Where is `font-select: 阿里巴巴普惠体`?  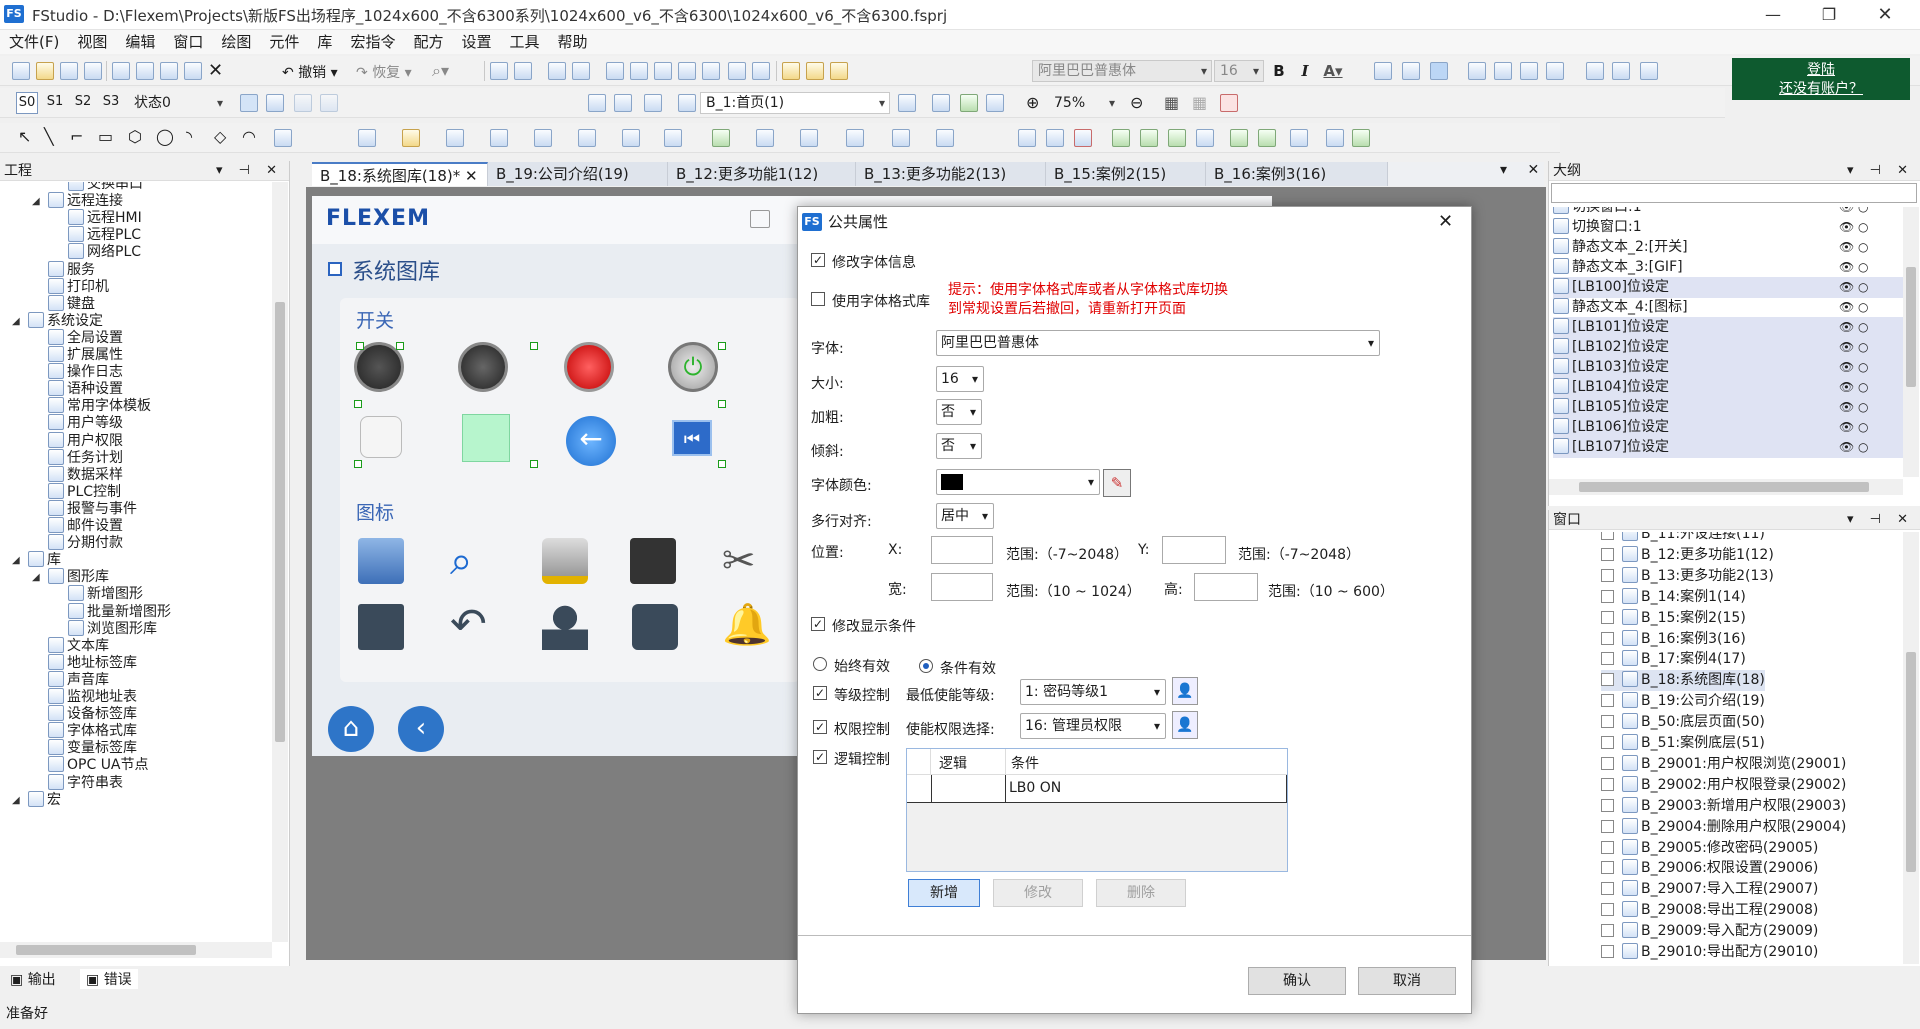
font-select: 阿里巴巴普惠体 is located at coordinates (1158, 343).